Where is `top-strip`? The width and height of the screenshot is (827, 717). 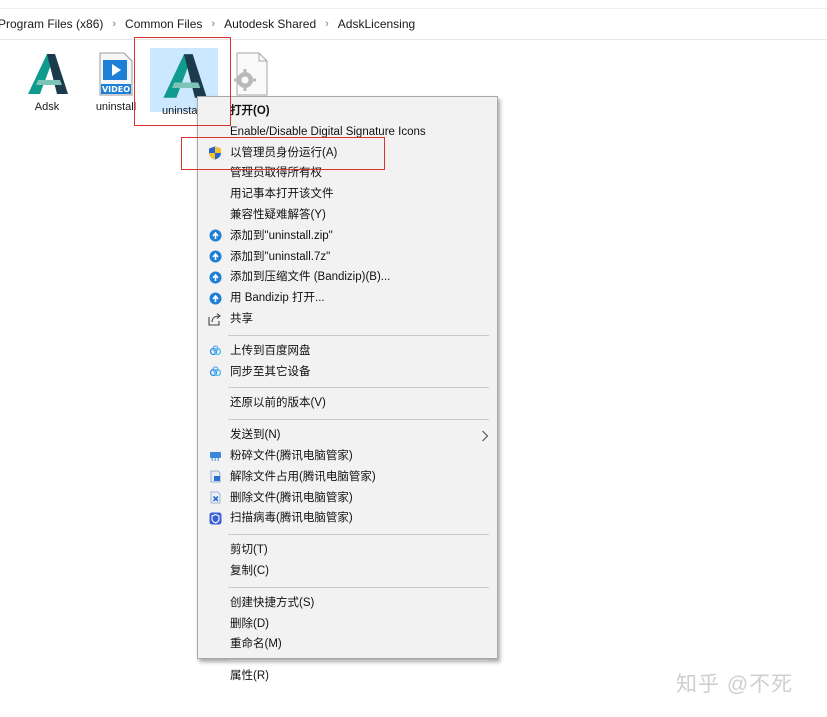 top-strip is located at coordinates (413, 4).